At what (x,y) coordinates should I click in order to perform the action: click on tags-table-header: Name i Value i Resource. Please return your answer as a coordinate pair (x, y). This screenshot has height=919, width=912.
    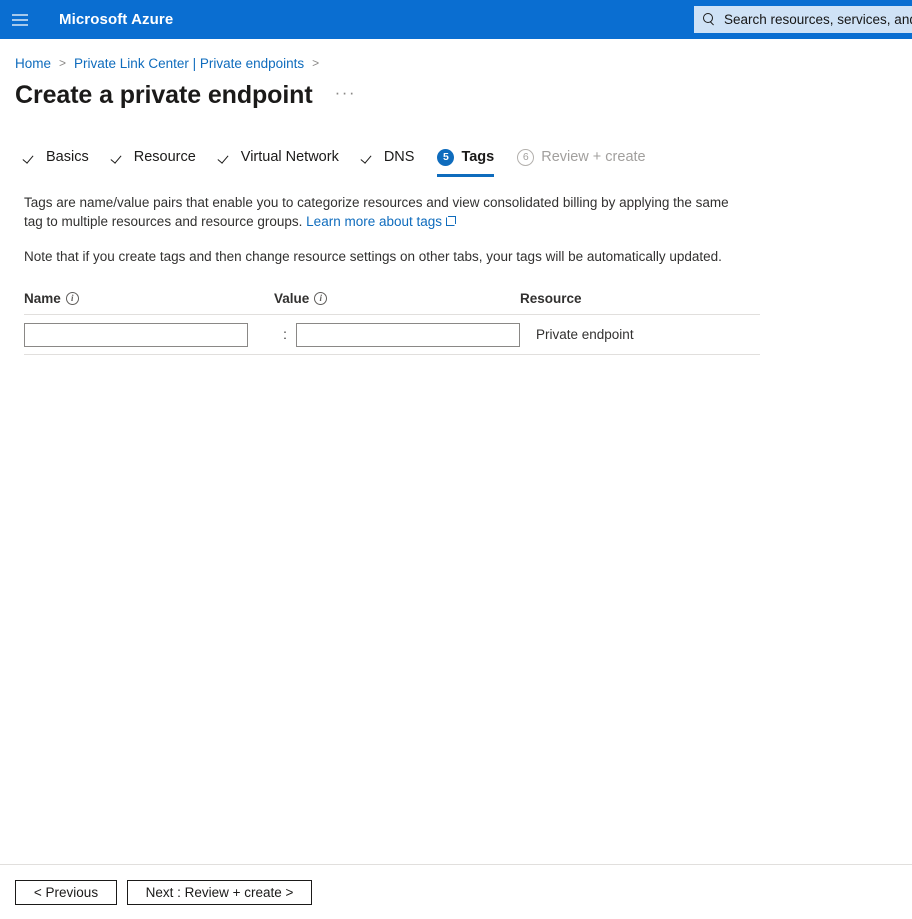
    Looking at the image, I should click on (392, 303).